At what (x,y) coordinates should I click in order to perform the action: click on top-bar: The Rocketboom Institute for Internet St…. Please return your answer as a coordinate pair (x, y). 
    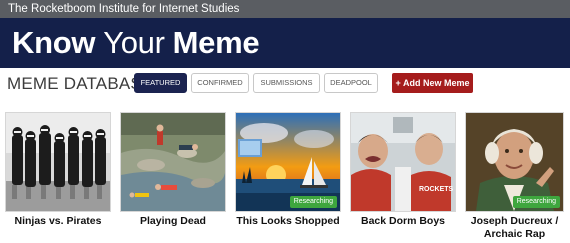
    Looking at the image, I should click on (285, 9).